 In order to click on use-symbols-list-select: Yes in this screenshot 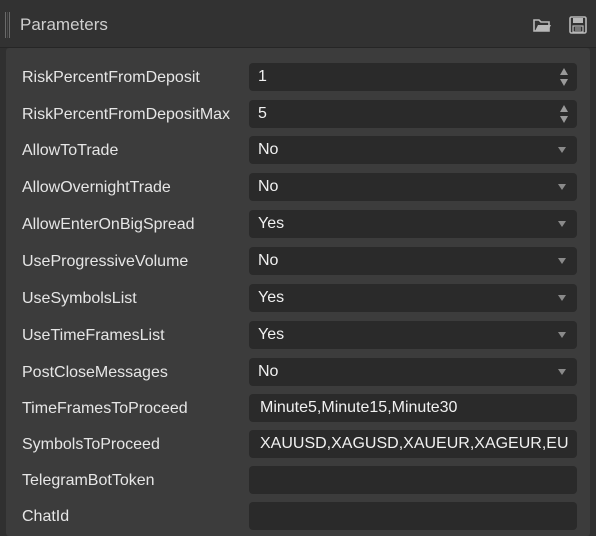, I will do `click(413, 298)`.